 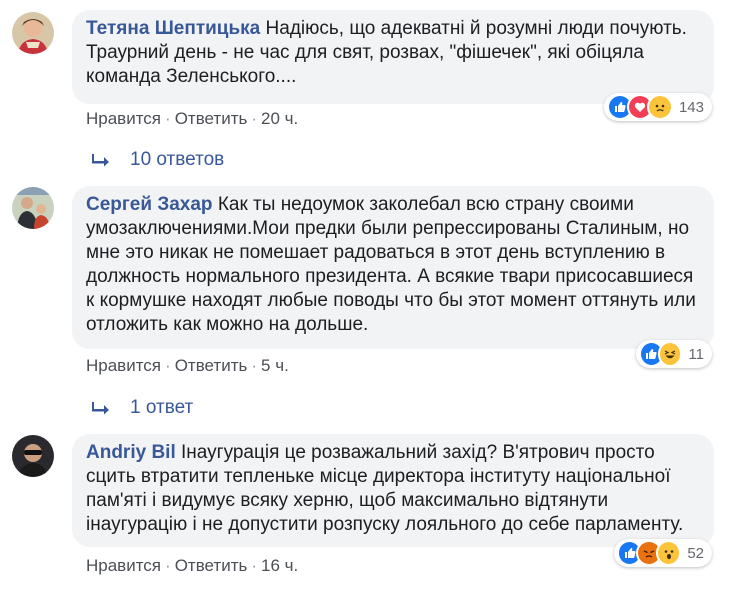 I want to click on view-replies-link: 10 ответов, so click(x=158, y=160).